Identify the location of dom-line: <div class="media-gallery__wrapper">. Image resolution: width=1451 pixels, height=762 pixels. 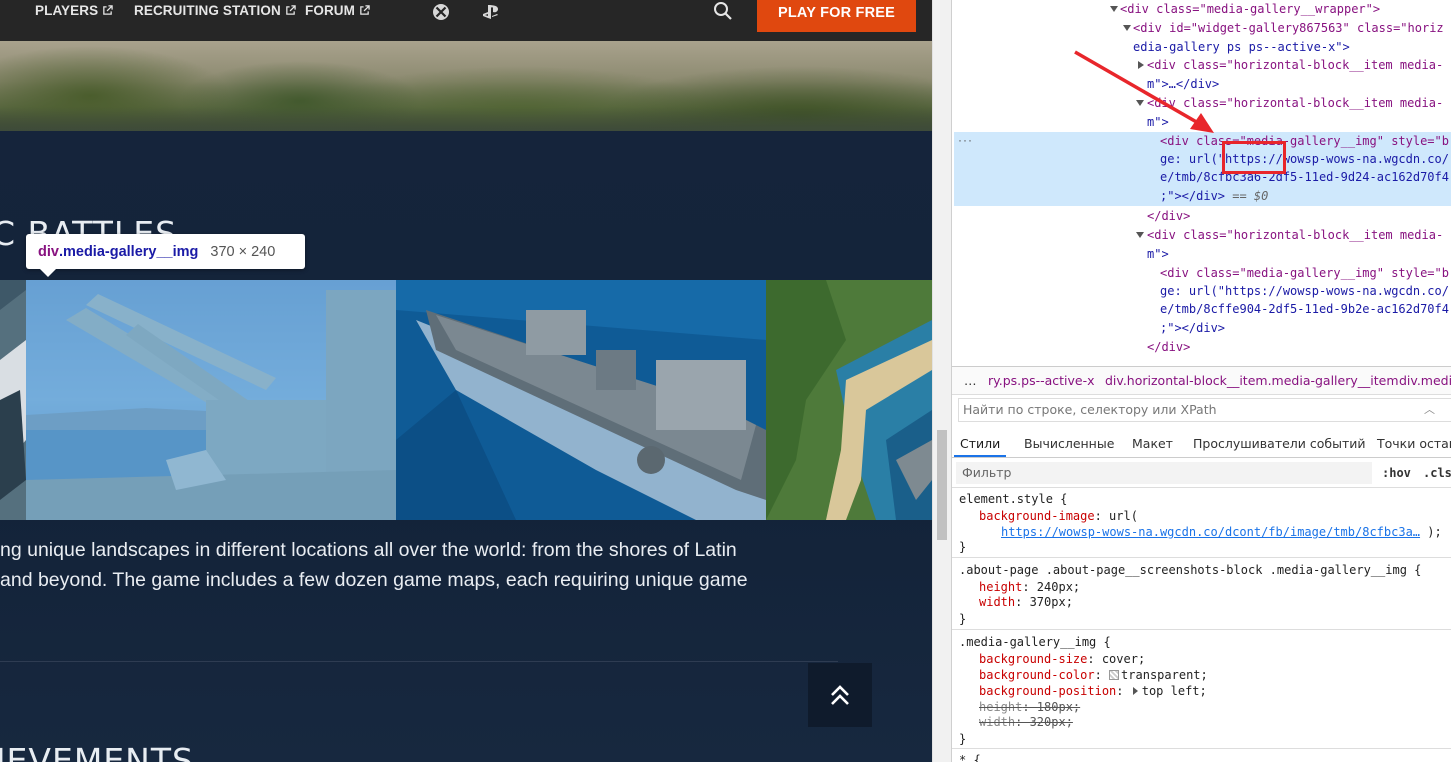
(1250, 9).